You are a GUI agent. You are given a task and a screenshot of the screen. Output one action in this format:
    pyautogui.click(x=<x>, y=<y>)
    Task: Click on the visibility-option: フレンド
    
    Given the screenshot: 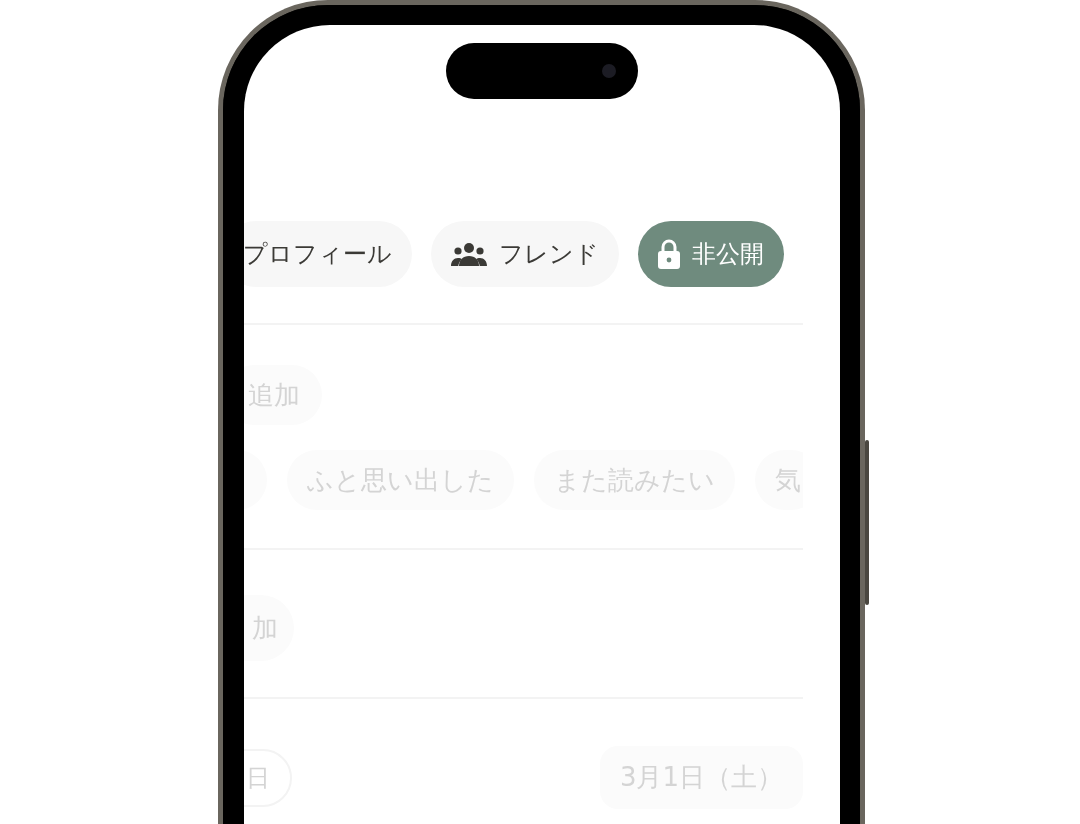 What is the action you would take?
    pyautogui.click(x=525, y=254)
    